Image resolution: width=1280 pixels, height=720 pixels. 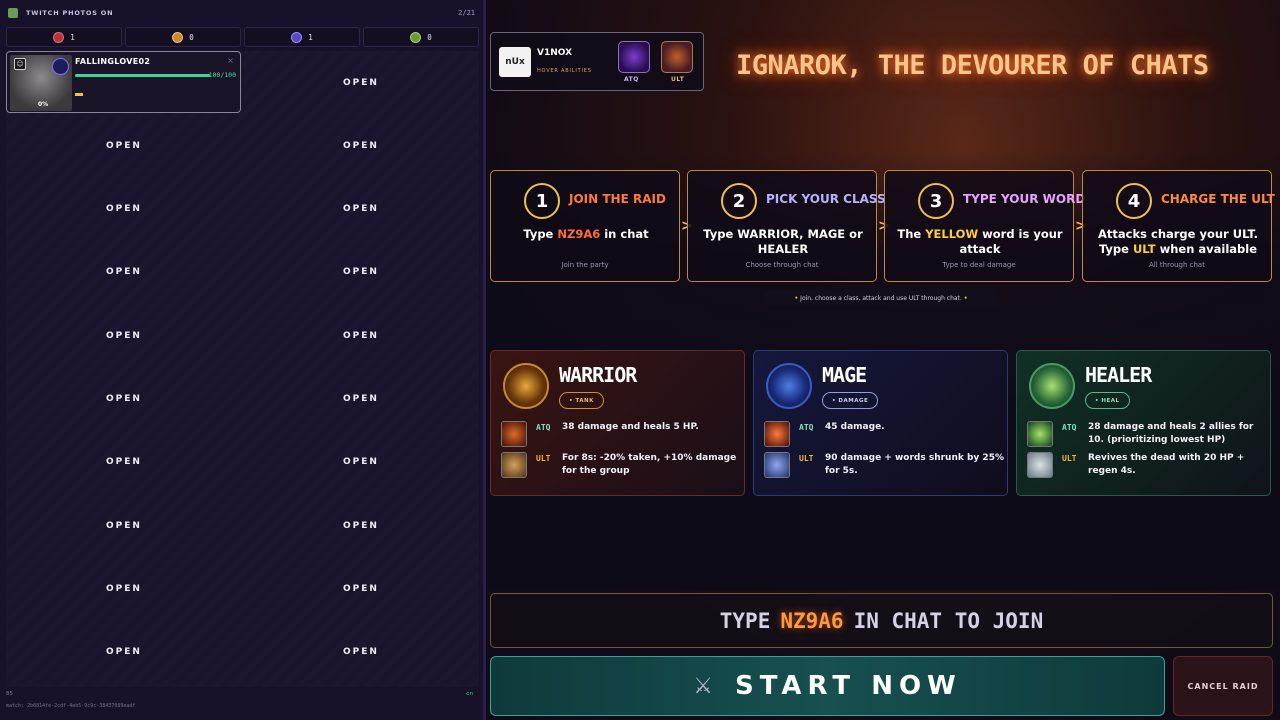 I want to click on class-name: MAGE, so click(x=844, y=375).